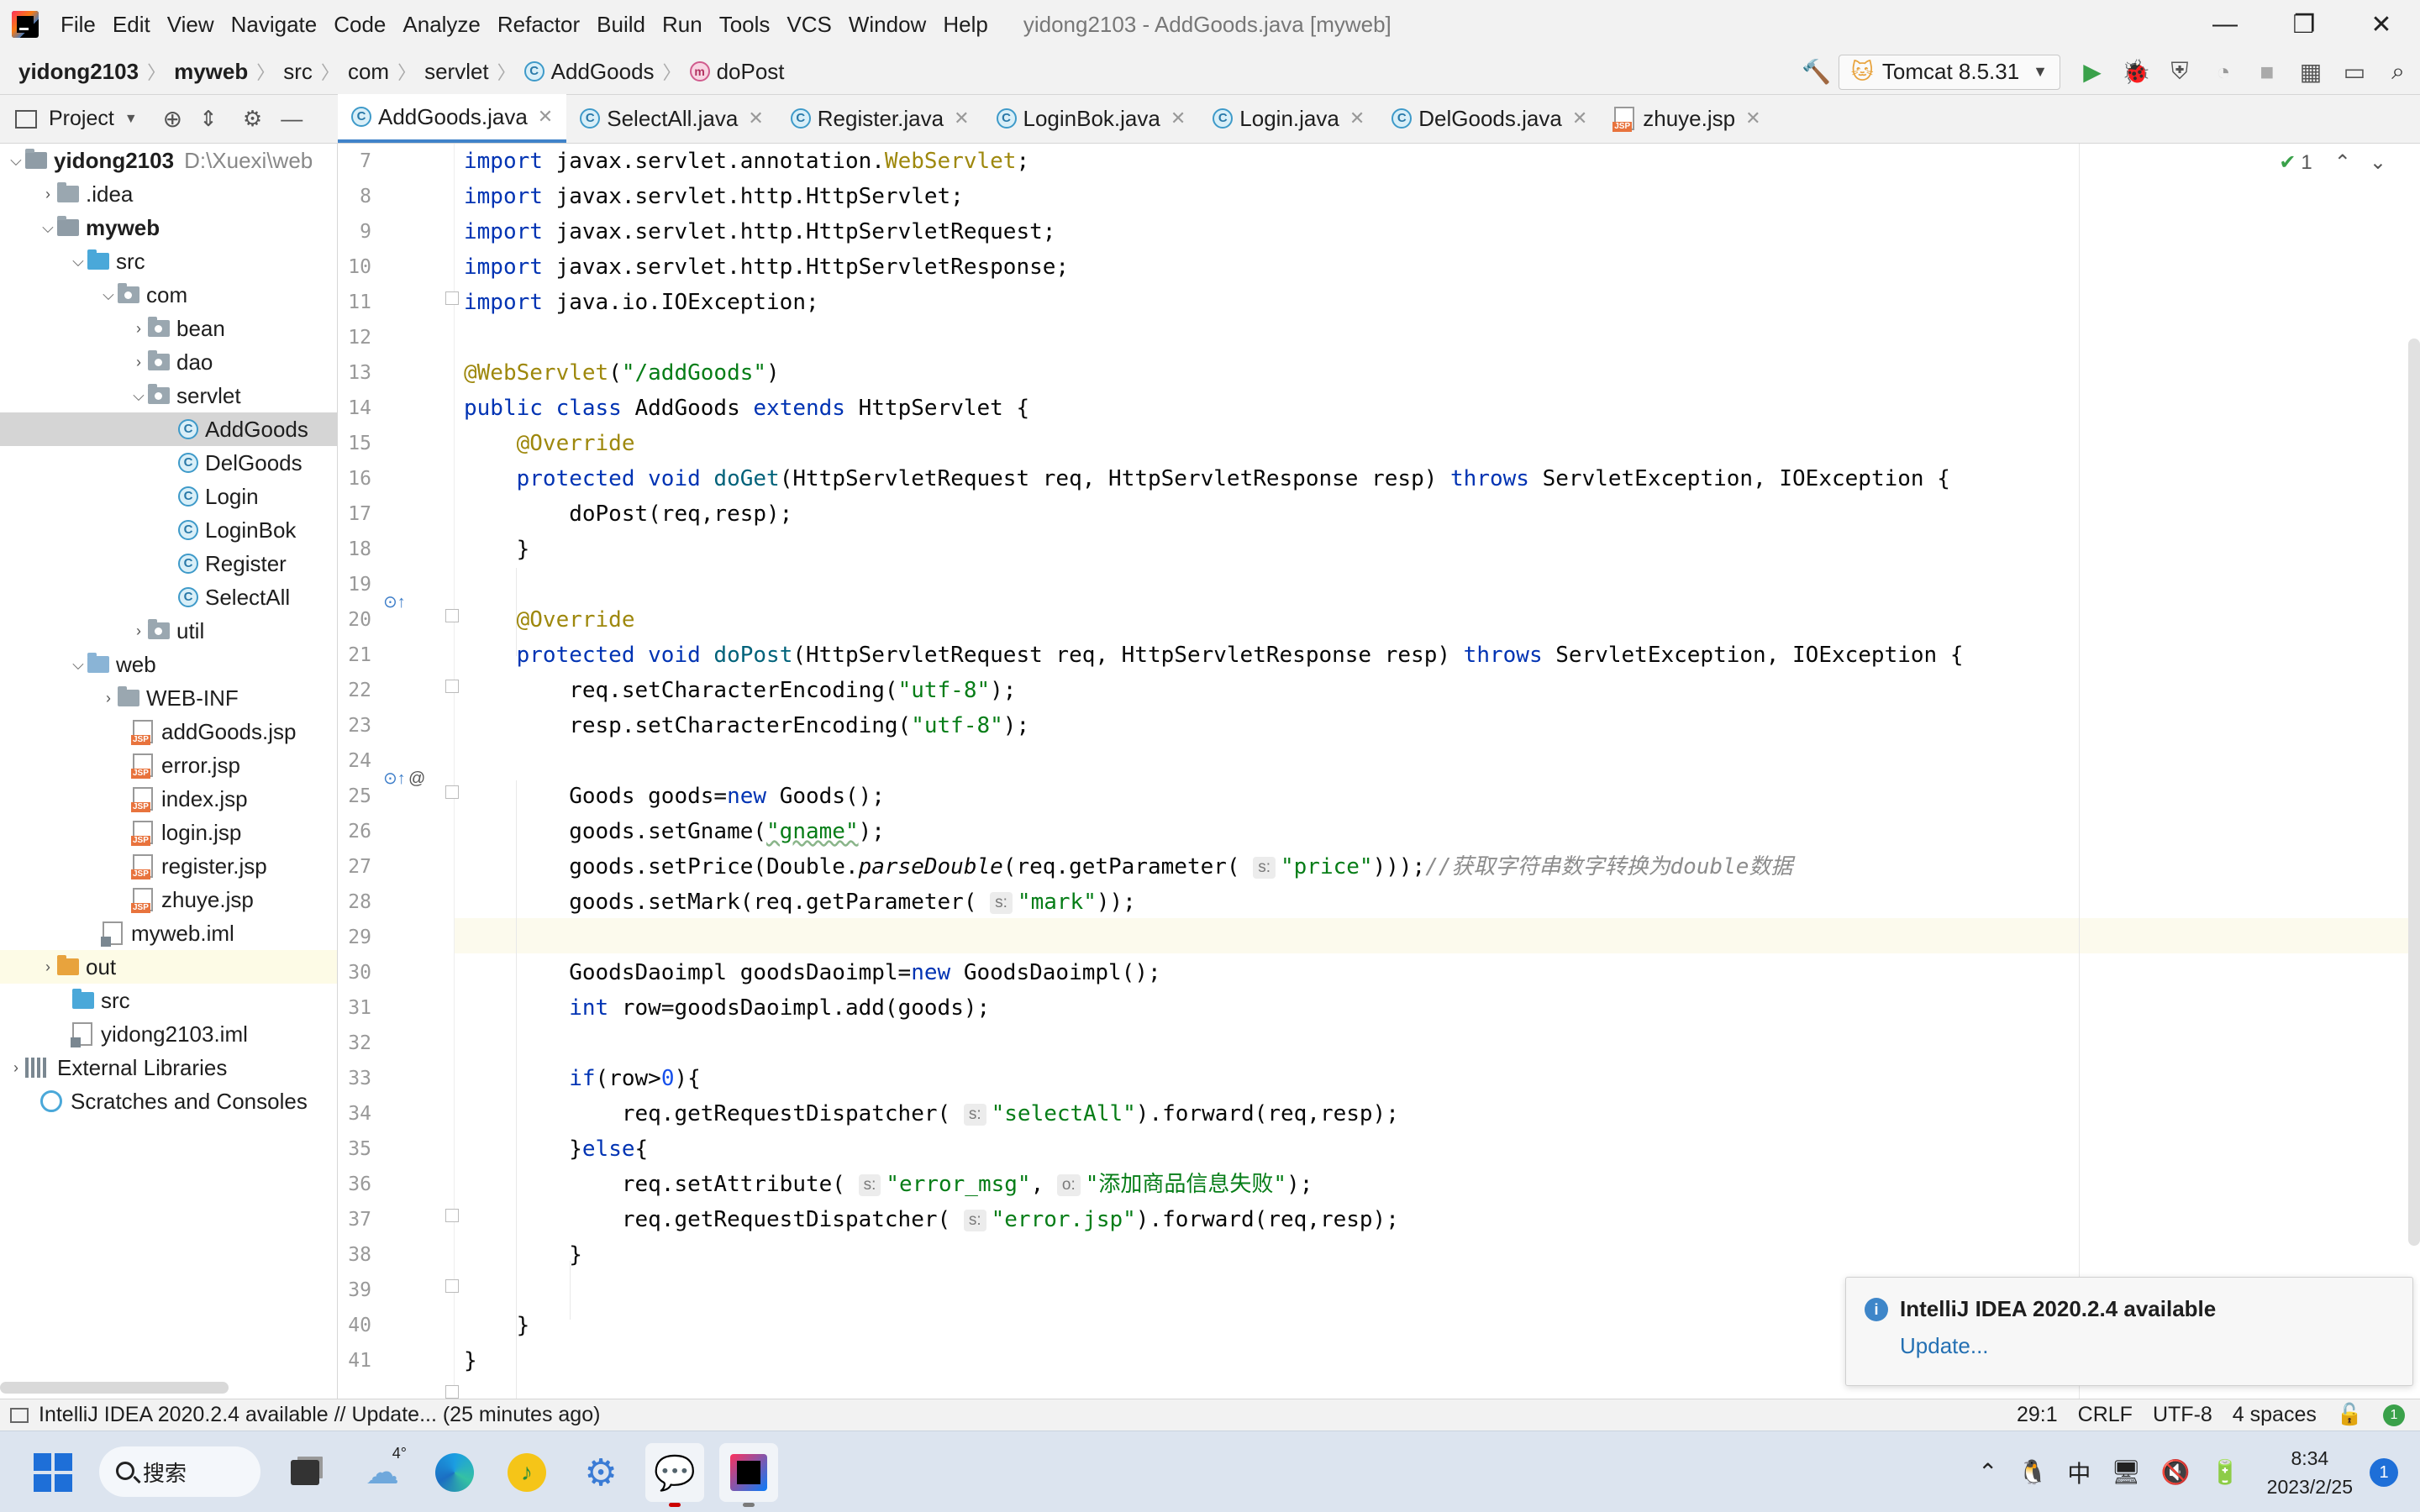 The width and height of the screenshot is (2420, 1512). I want to click on debug-icon: 🐞, so click(2136, 72).